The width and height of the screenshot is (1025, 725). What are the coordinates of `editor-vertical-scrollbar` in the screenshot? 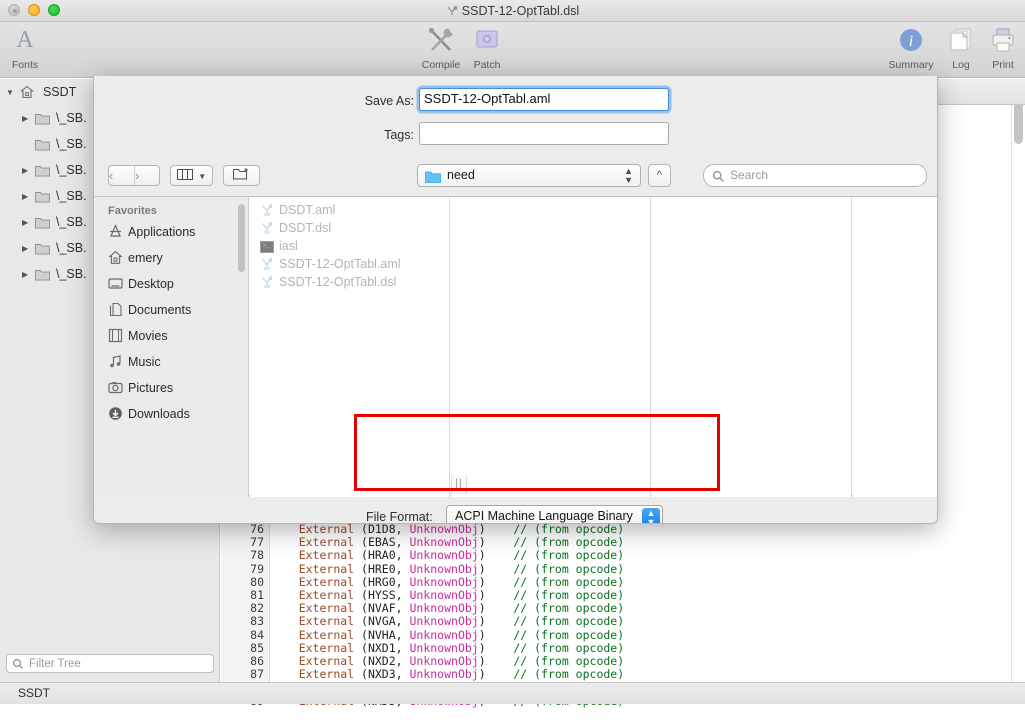 It's located at (1018, 121).